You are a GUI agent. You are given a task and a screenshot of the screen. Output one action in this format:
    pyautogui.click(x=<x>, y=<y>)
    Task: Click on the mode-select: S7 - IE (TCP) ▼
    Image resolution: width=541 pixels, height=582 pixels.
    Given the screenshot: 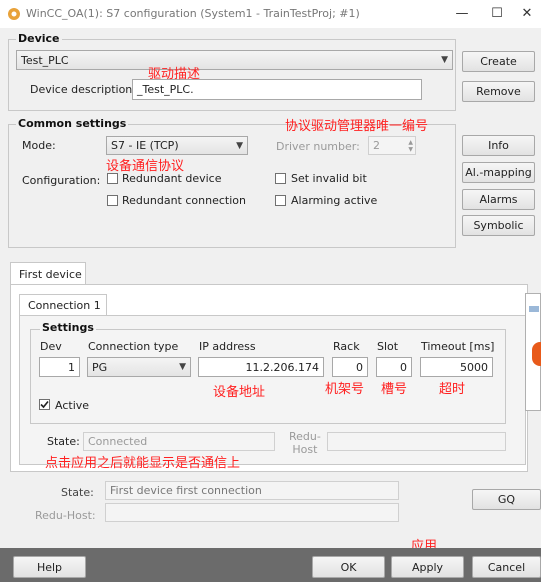 What is the action you would take?
    pyautogui.click(x=177, y=145)
    